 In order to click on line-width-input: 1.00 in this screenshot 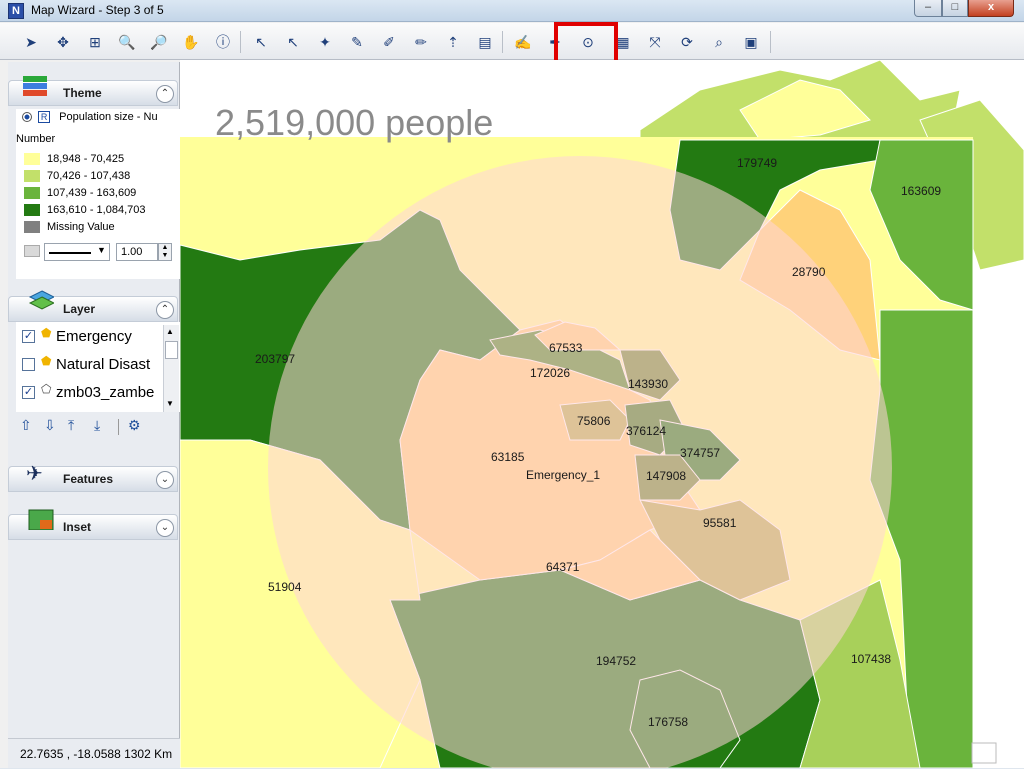, I will do `click(137, 252)`.